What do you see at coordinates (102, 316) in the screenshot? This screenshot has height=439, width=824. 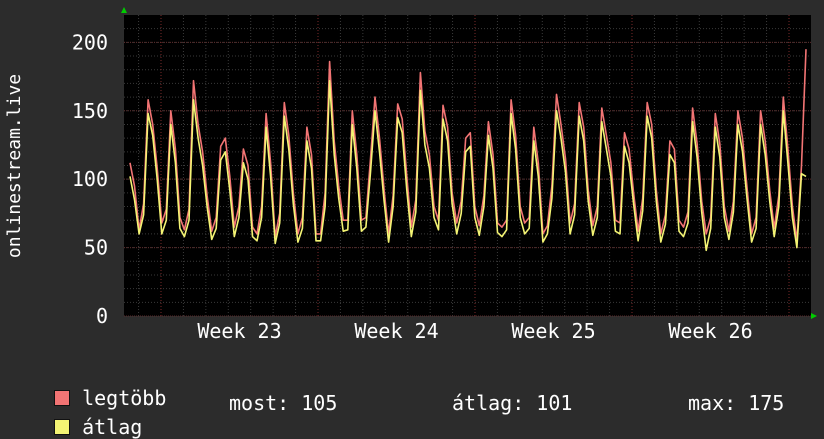 I see `y-tick-label: 0` at bounding box center [102, 316].